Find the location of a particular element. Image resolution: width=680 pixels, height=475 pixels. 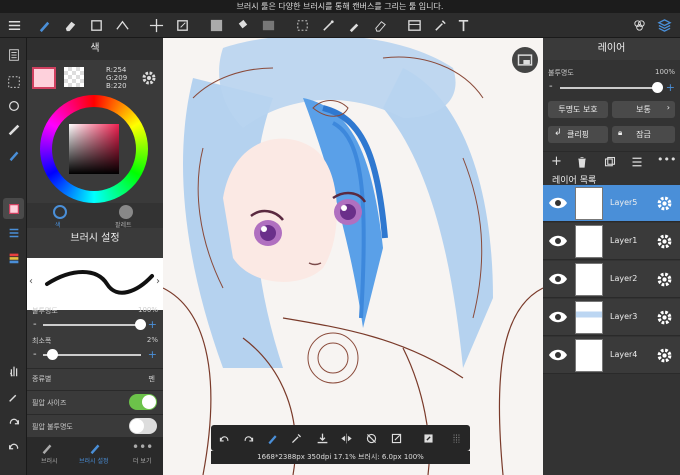

bucket-tool-icon is located at coordinates (242, 25).